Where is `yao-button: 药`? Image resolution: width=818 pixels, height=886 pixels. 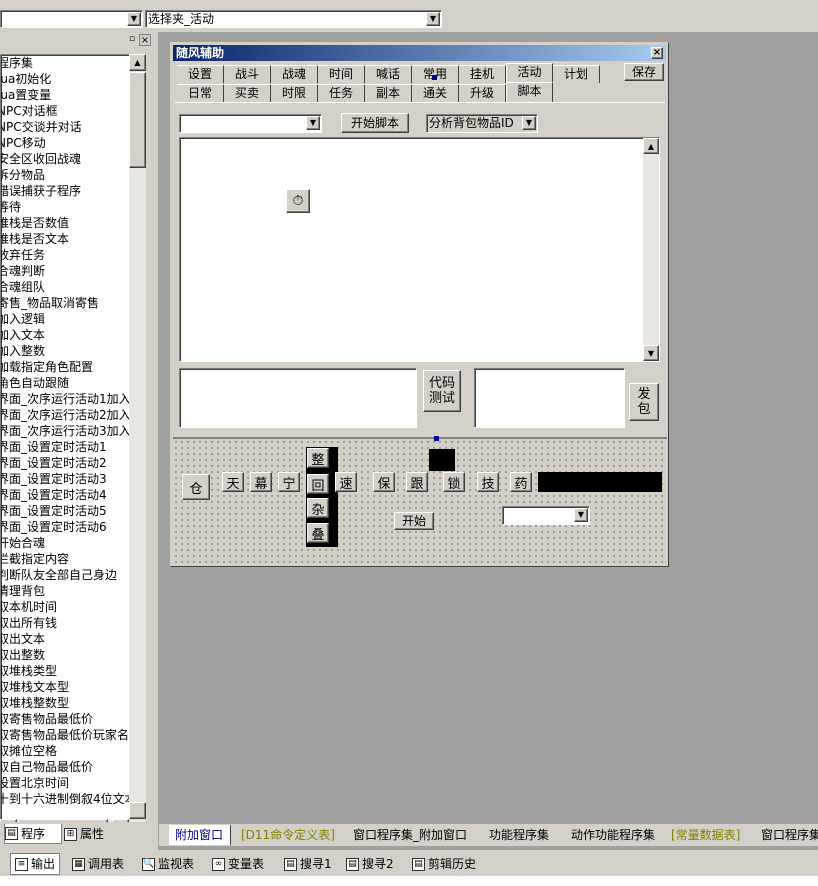 yao-button: 药 is located at coordinates (521, 482).